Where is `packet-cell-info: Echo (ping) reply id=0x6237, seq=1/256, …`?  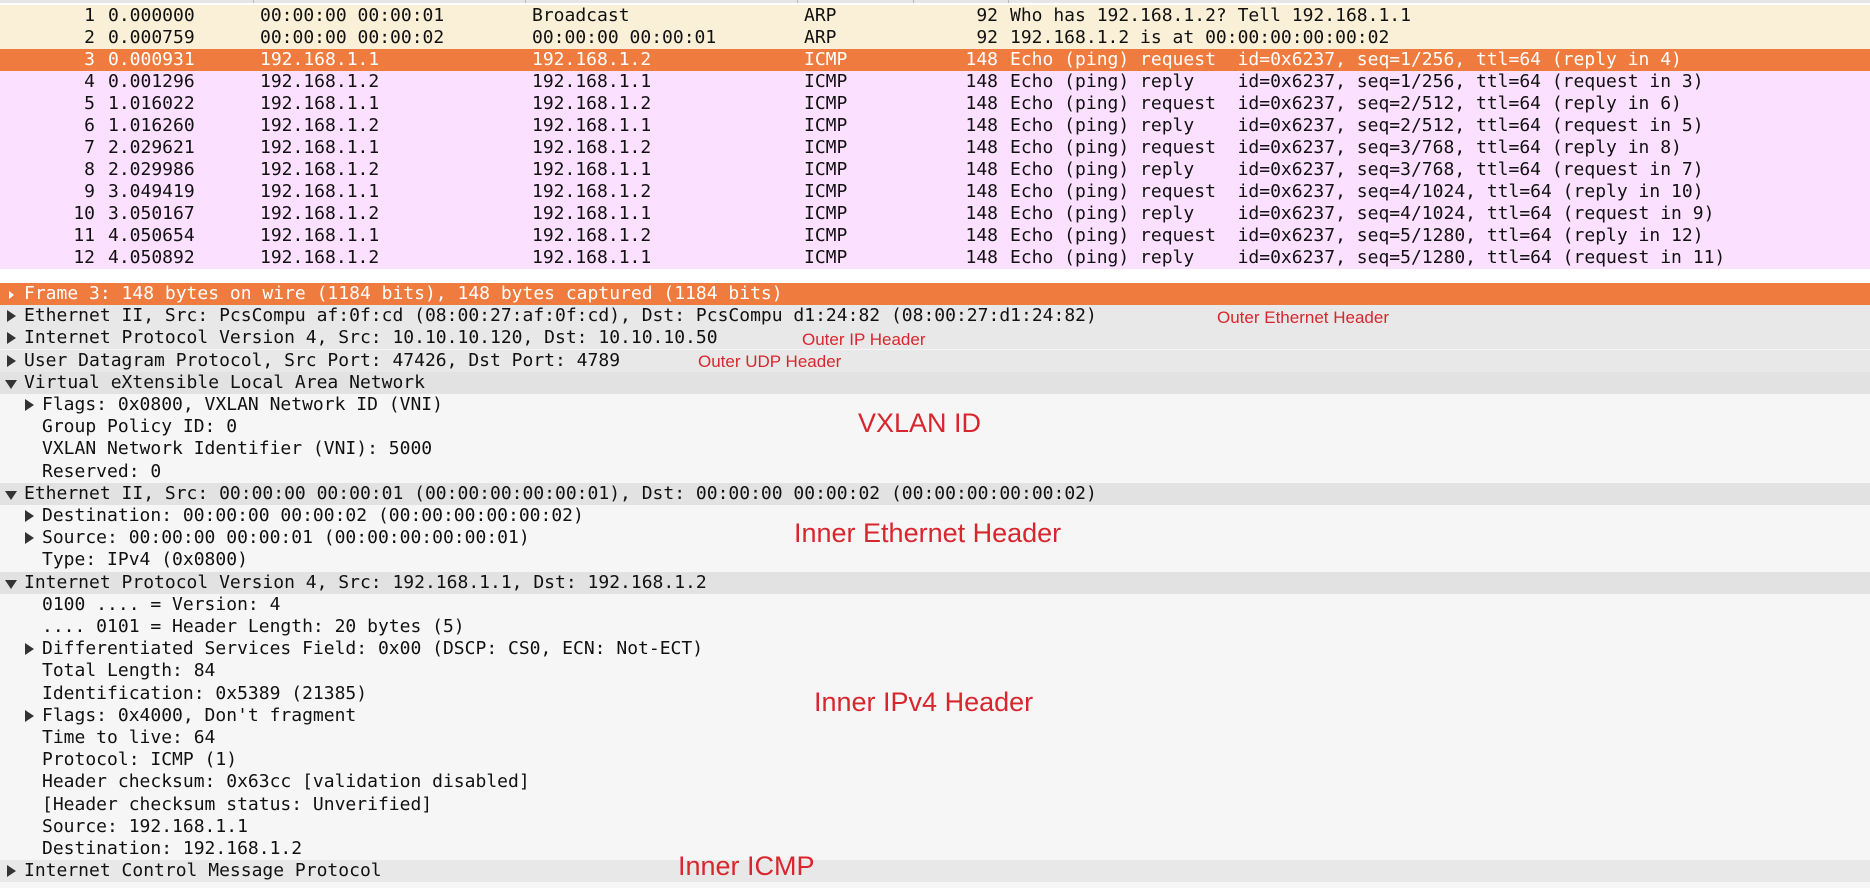 packet-cell-info: Echo (ping) reply id=0x6237, seq=1/256, … is located at coordinates (1357, 81).